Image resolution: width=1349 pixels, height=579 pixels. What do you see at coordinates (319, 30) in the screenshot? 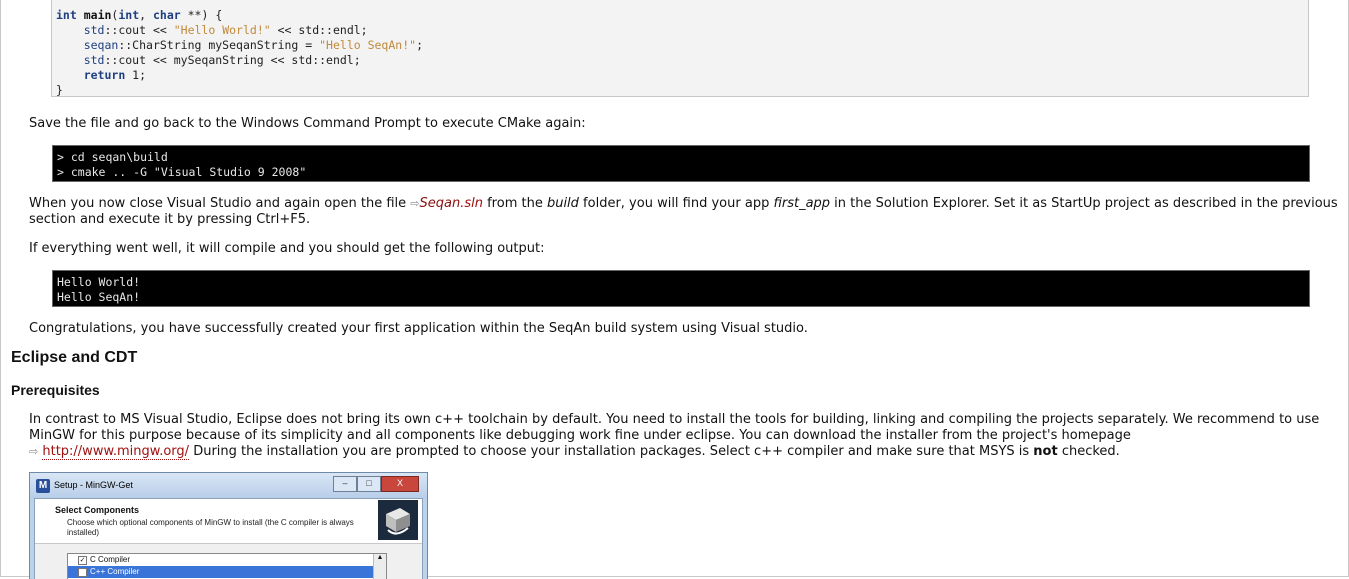
I see `code-text: << std::endl;` at bounding box center [319, 30].